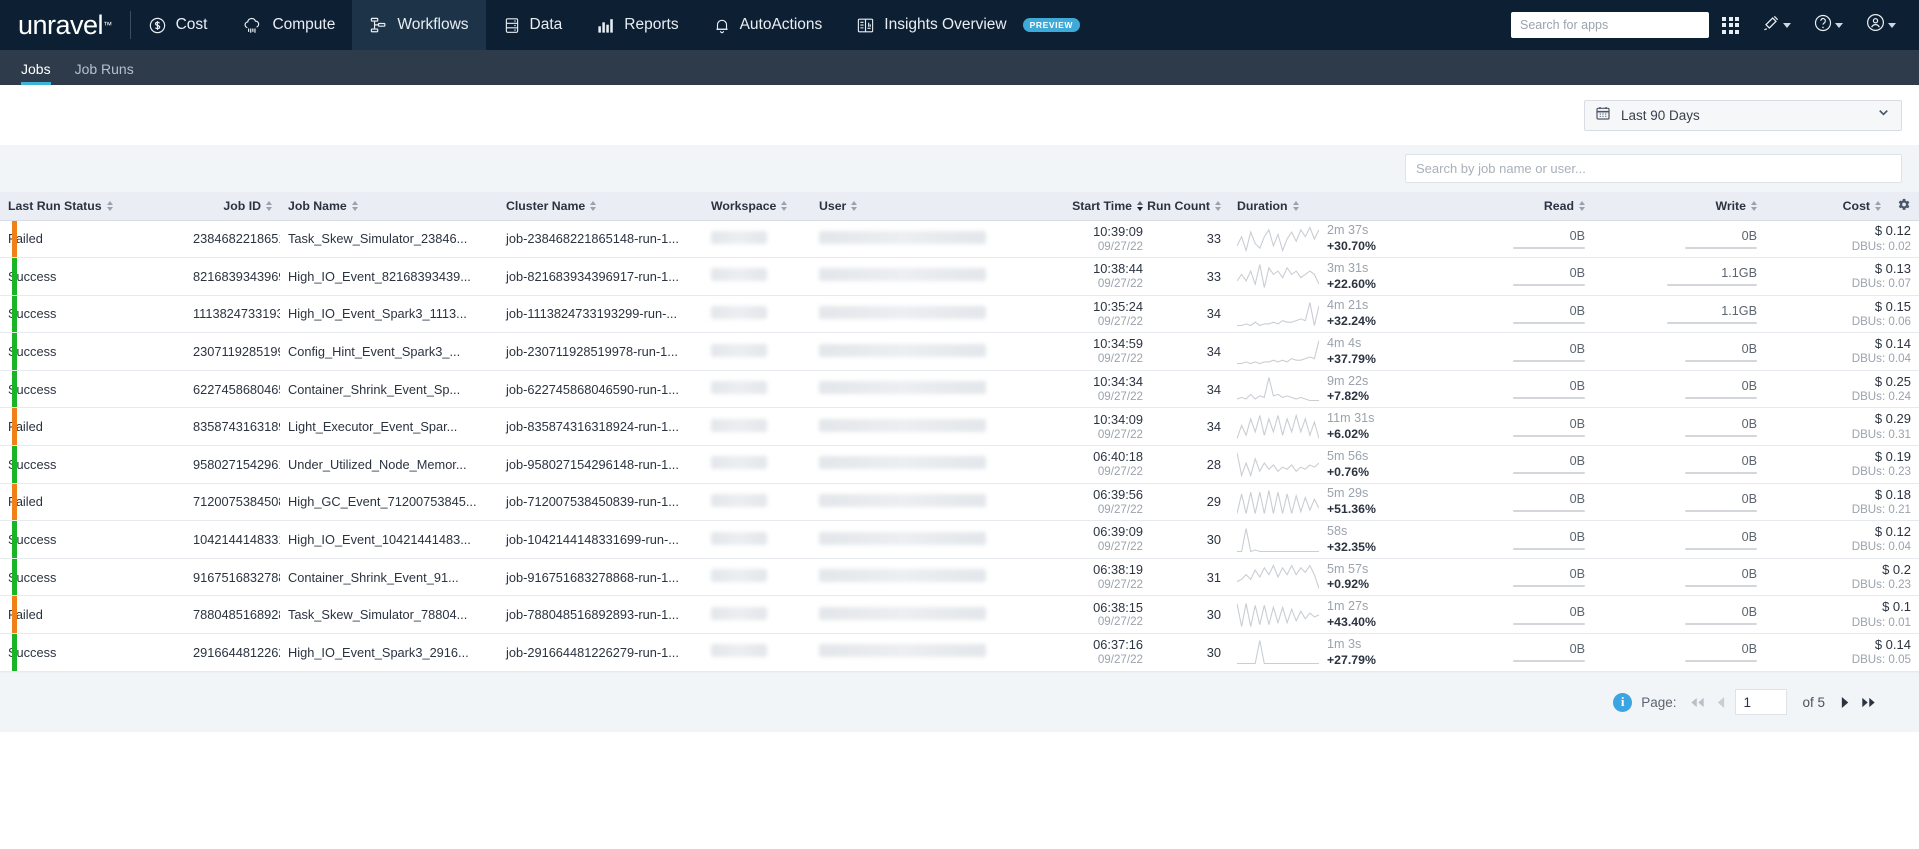  Describe the element at coordinates (1880, 25) in the screenshot. I see `user-account-button` at that location.